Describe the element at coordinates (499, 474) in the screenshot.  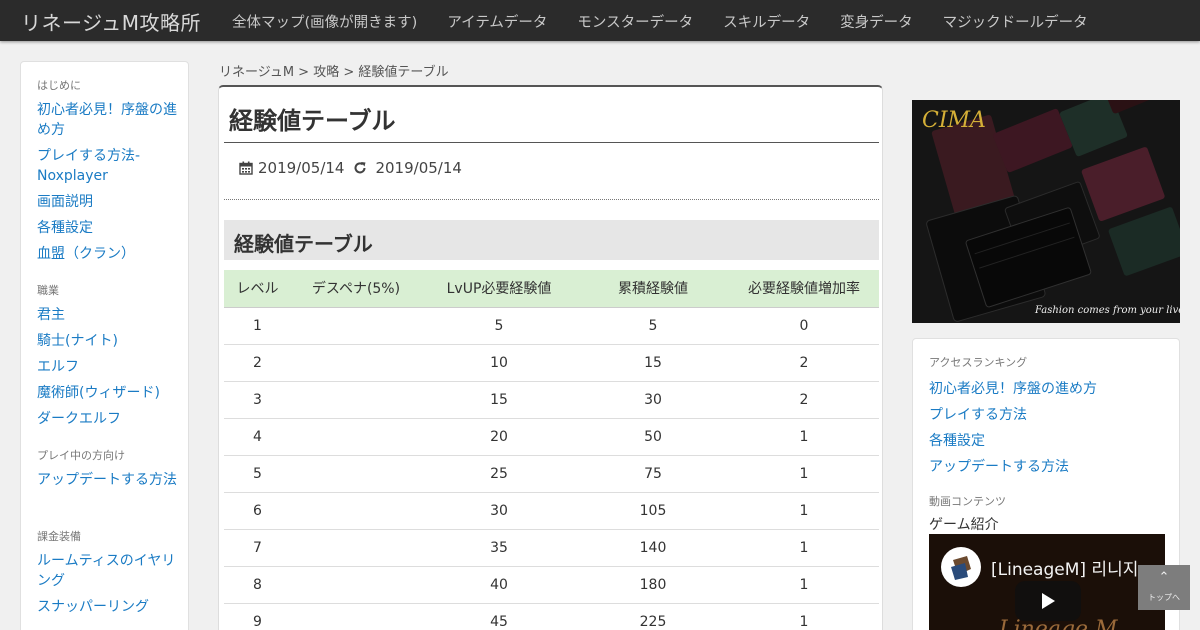
I see `cell-levelup-exp: 25` at that location.